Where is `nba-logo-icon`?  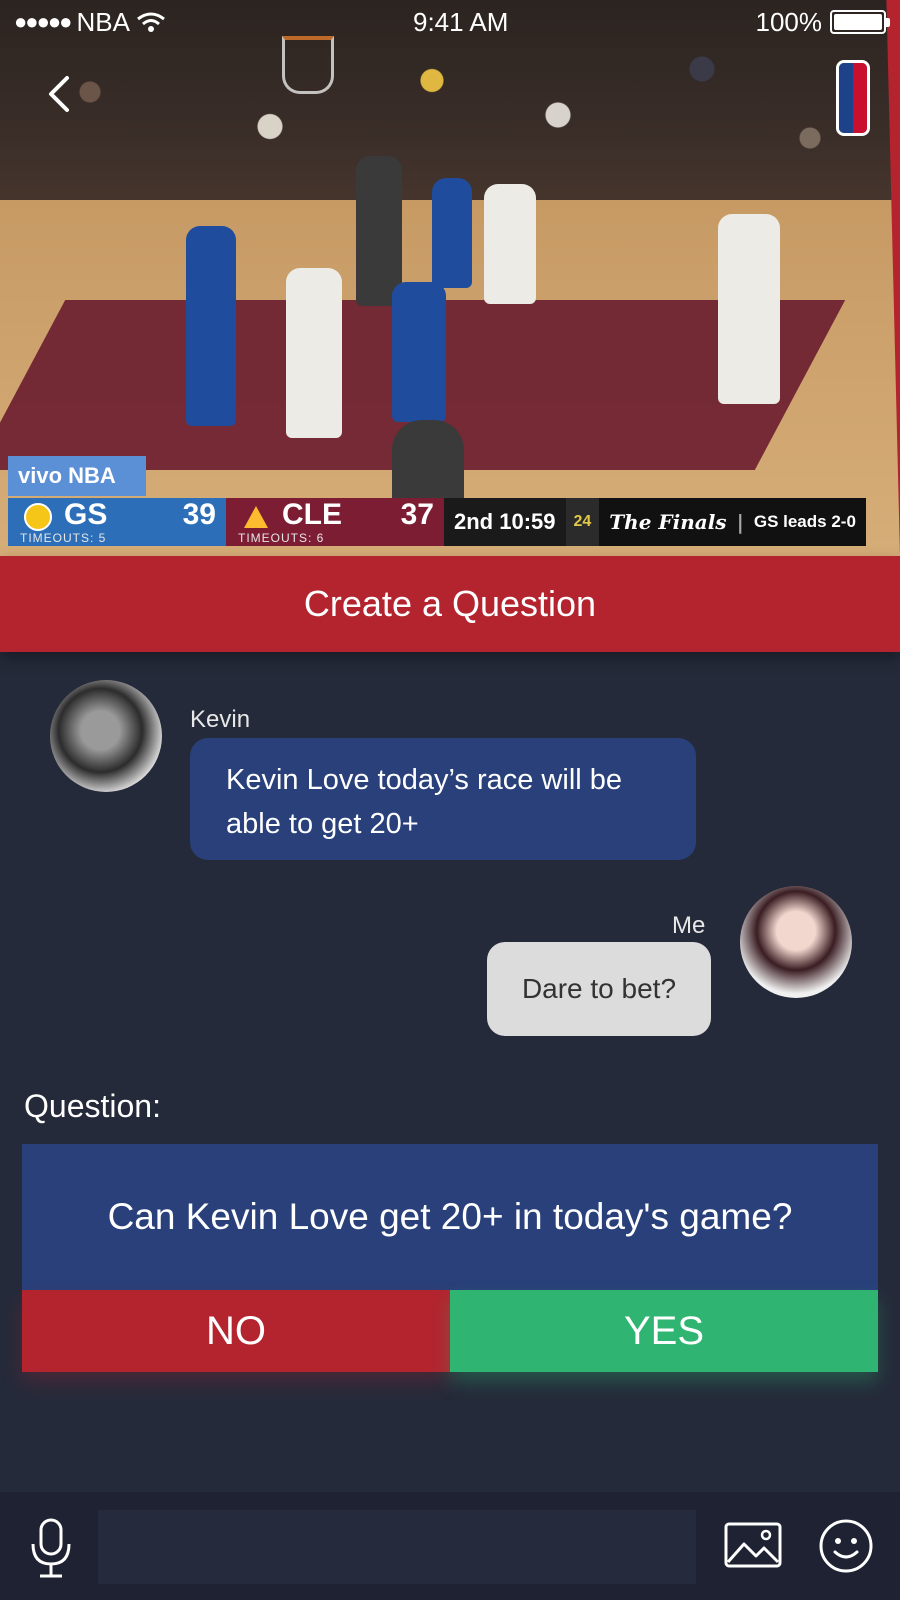 nba-logo-icon is located at coordinates (853, 98).